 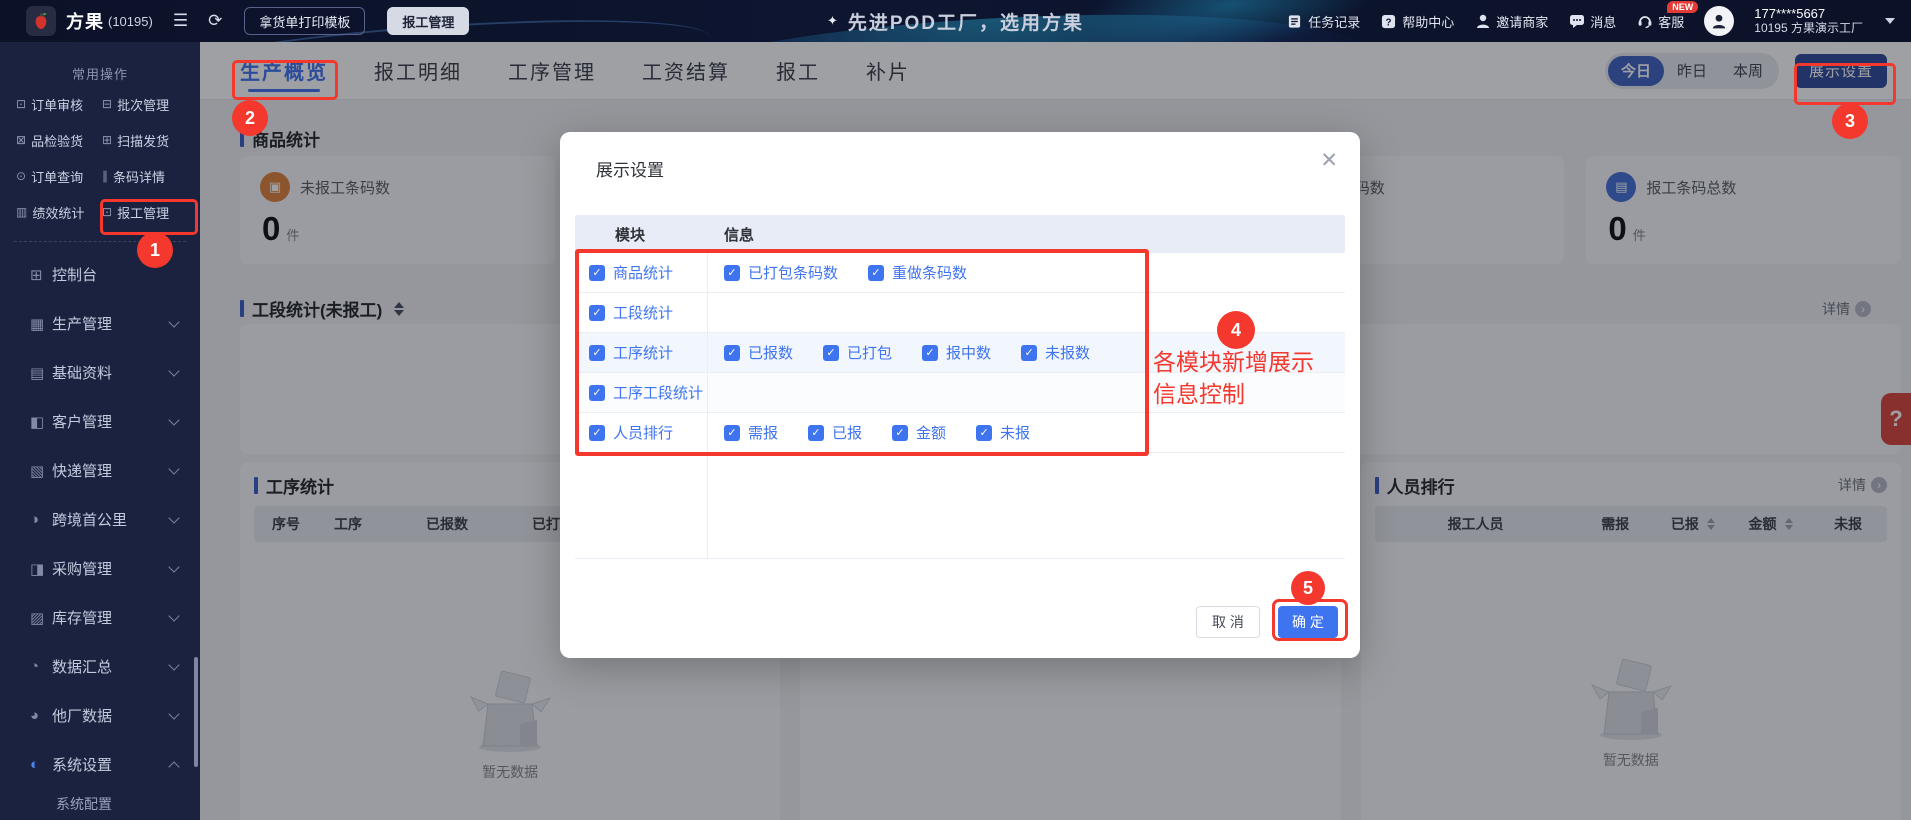 I want to click on header-slogan: ✦ 先进POD工厂，选用方果, so click(x=955, y=23).